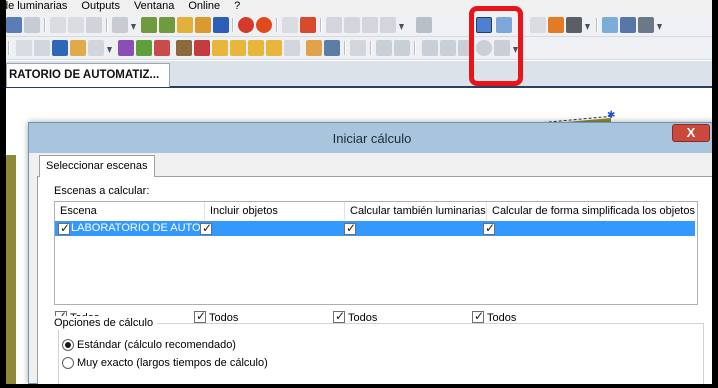 The height and width of the screenshot is (388, 718). What do you see at coordinates (167, 25) in the screenshot?
I see `luminaire-group-icon` at bounding box center [167, 25].